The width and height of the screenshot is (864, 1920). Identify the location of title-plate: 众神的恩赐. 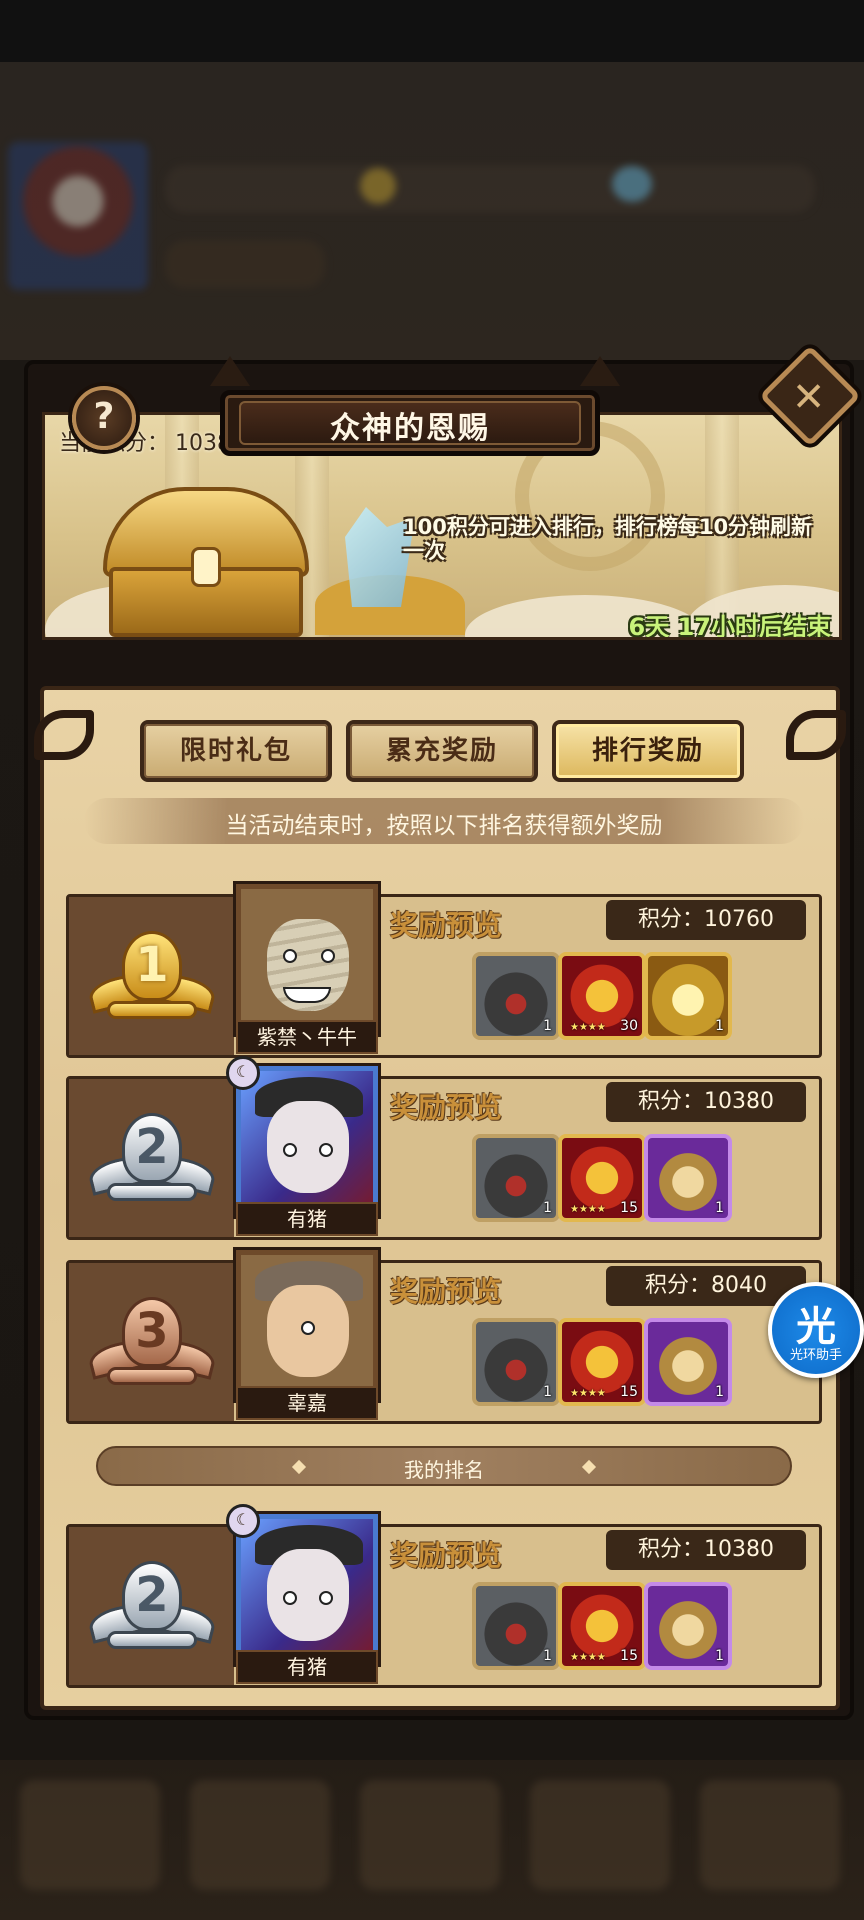
(410, 423).